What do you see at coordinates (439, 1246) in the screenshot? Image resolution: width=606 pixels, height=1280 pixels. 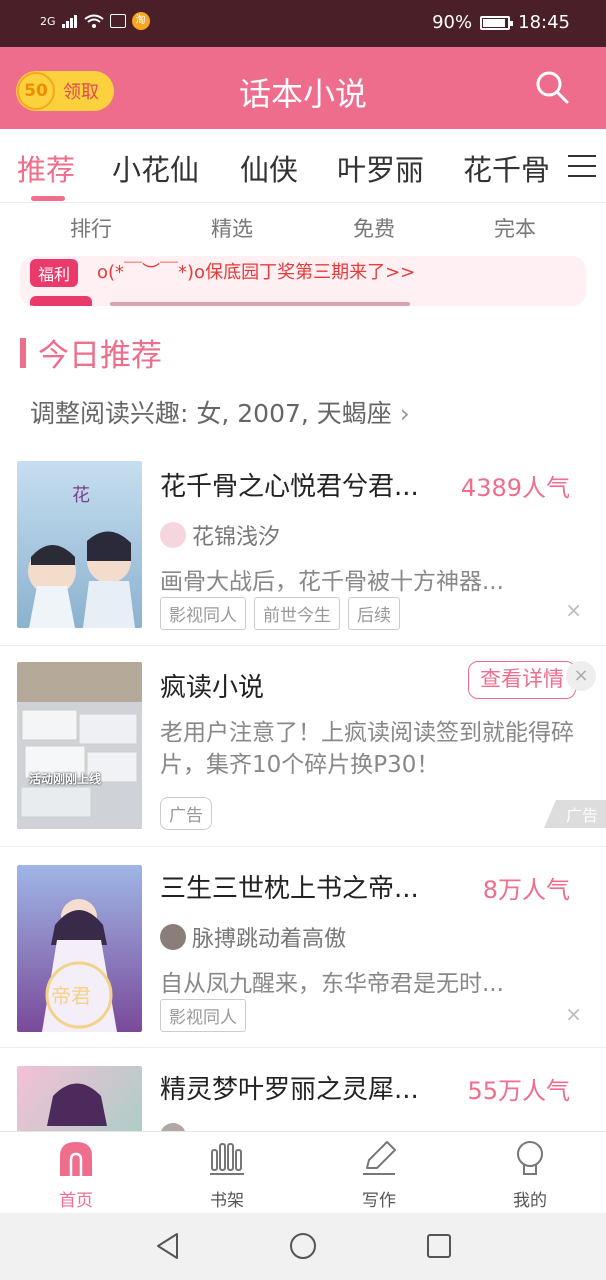 I see `recents-icon` at bounding box center [439, 1246].